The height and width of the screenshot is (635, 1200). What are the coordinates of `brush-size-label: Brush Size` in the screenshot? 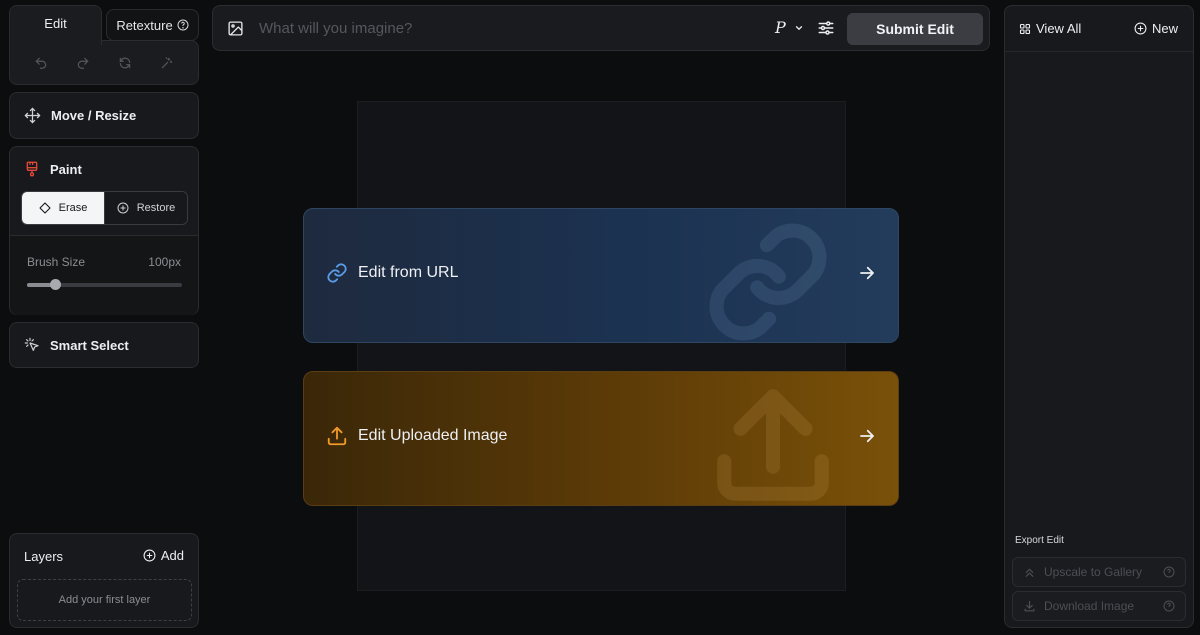 It's located at (56, 262).